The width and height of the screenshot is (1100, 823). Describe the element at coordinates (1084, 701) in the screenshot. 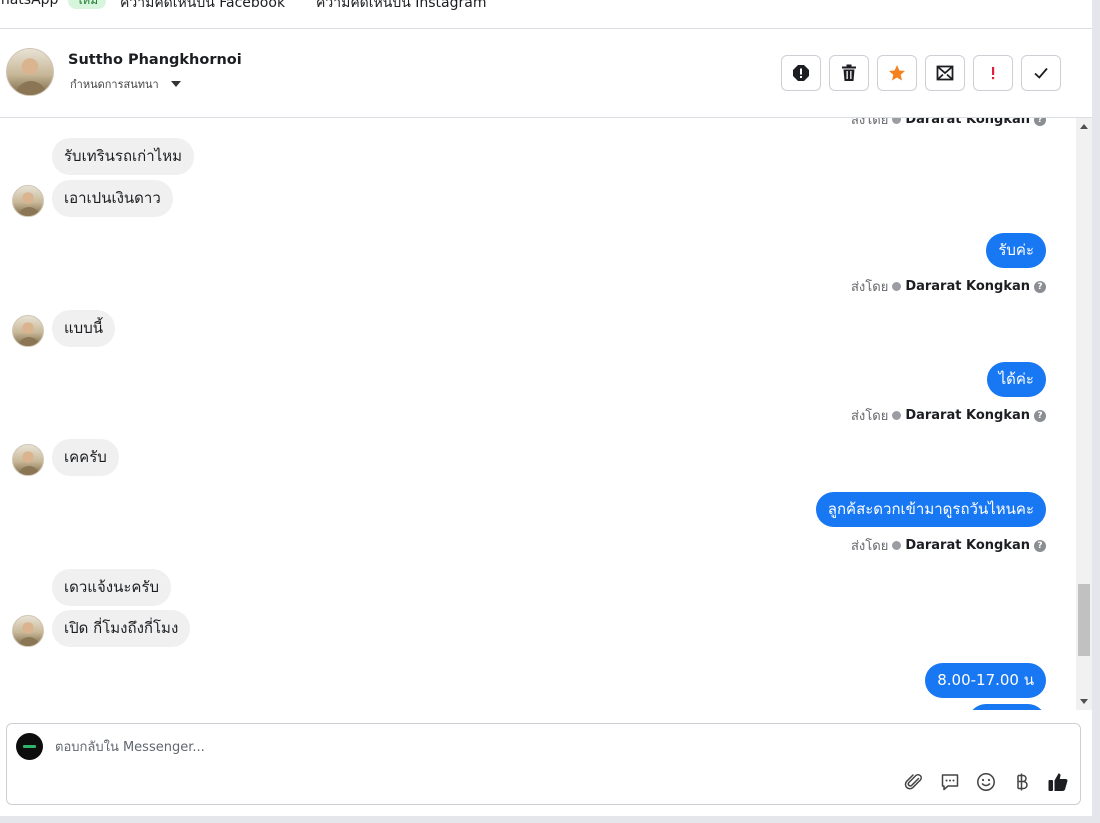

I see `scroll-down-arrow-icon` at that location.